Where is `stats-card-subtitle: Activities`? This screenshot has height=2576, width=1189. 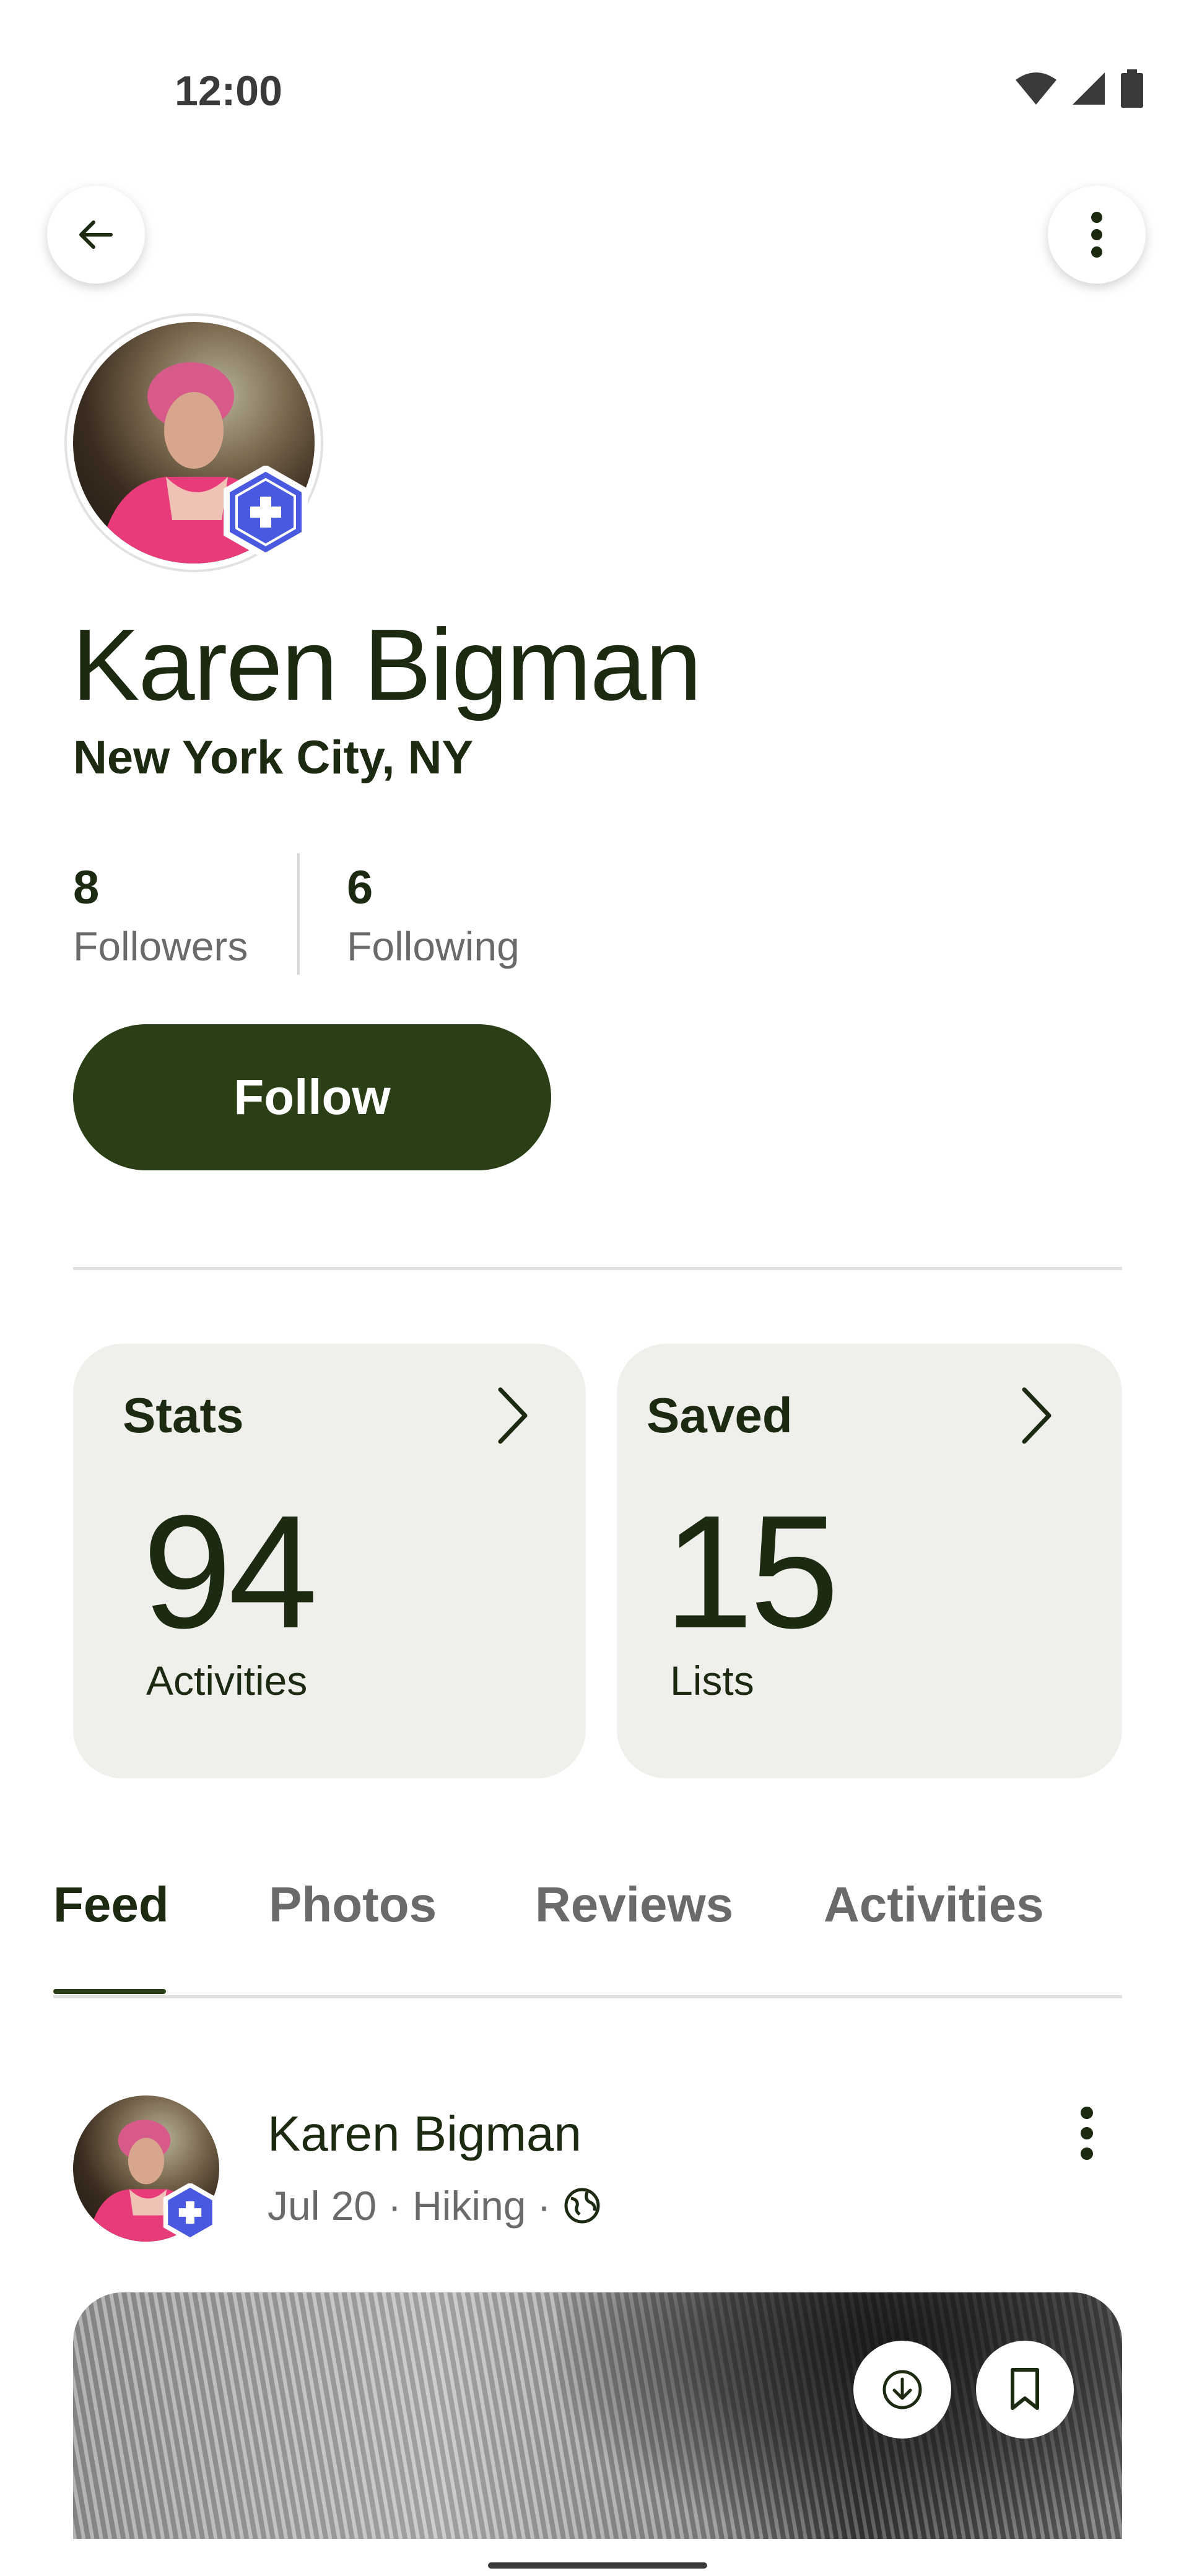
stats-card-subtitle: Activities is located at coordinates (227, 1681).